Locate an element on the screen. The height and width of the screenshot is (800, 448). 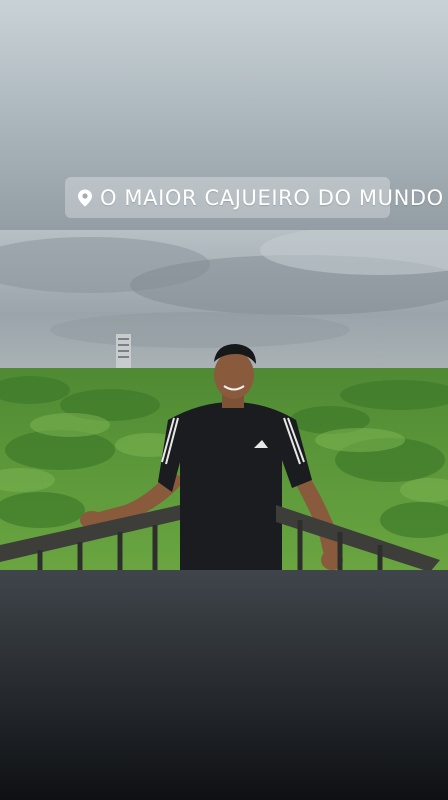
location-sticker: O MAIOR CAJUEIRO DO MUNDO is located at coordinates (254, 197).